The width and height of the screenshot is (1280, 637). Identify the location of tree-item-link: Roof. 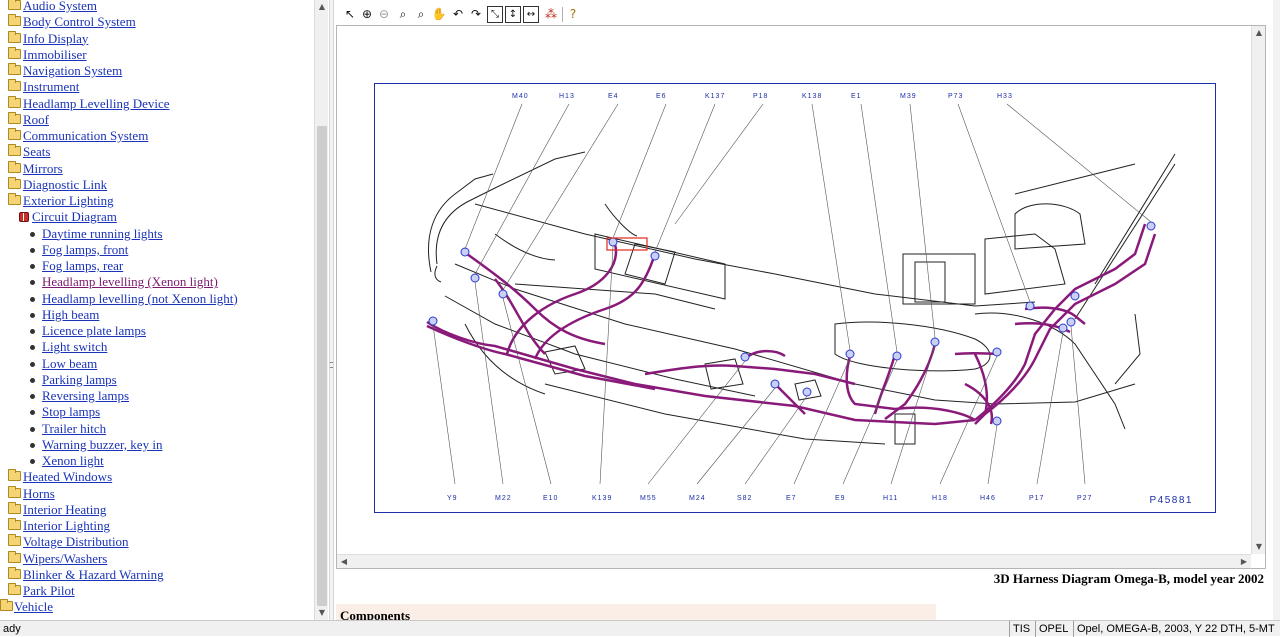
(36, 120).